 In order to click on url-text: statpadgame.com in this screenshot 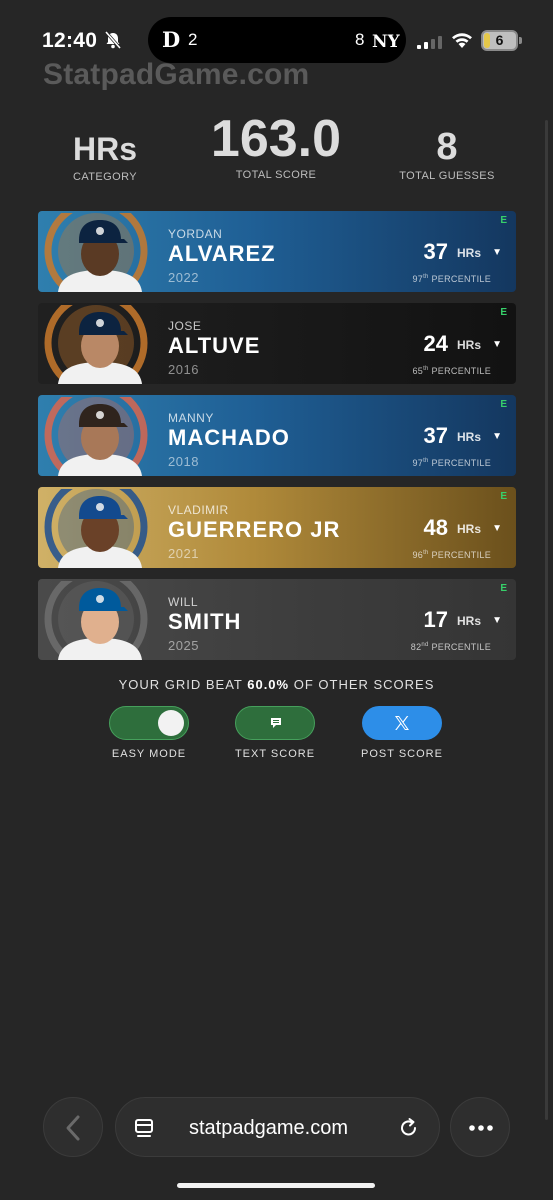, I will do `click(268, 1128)`.